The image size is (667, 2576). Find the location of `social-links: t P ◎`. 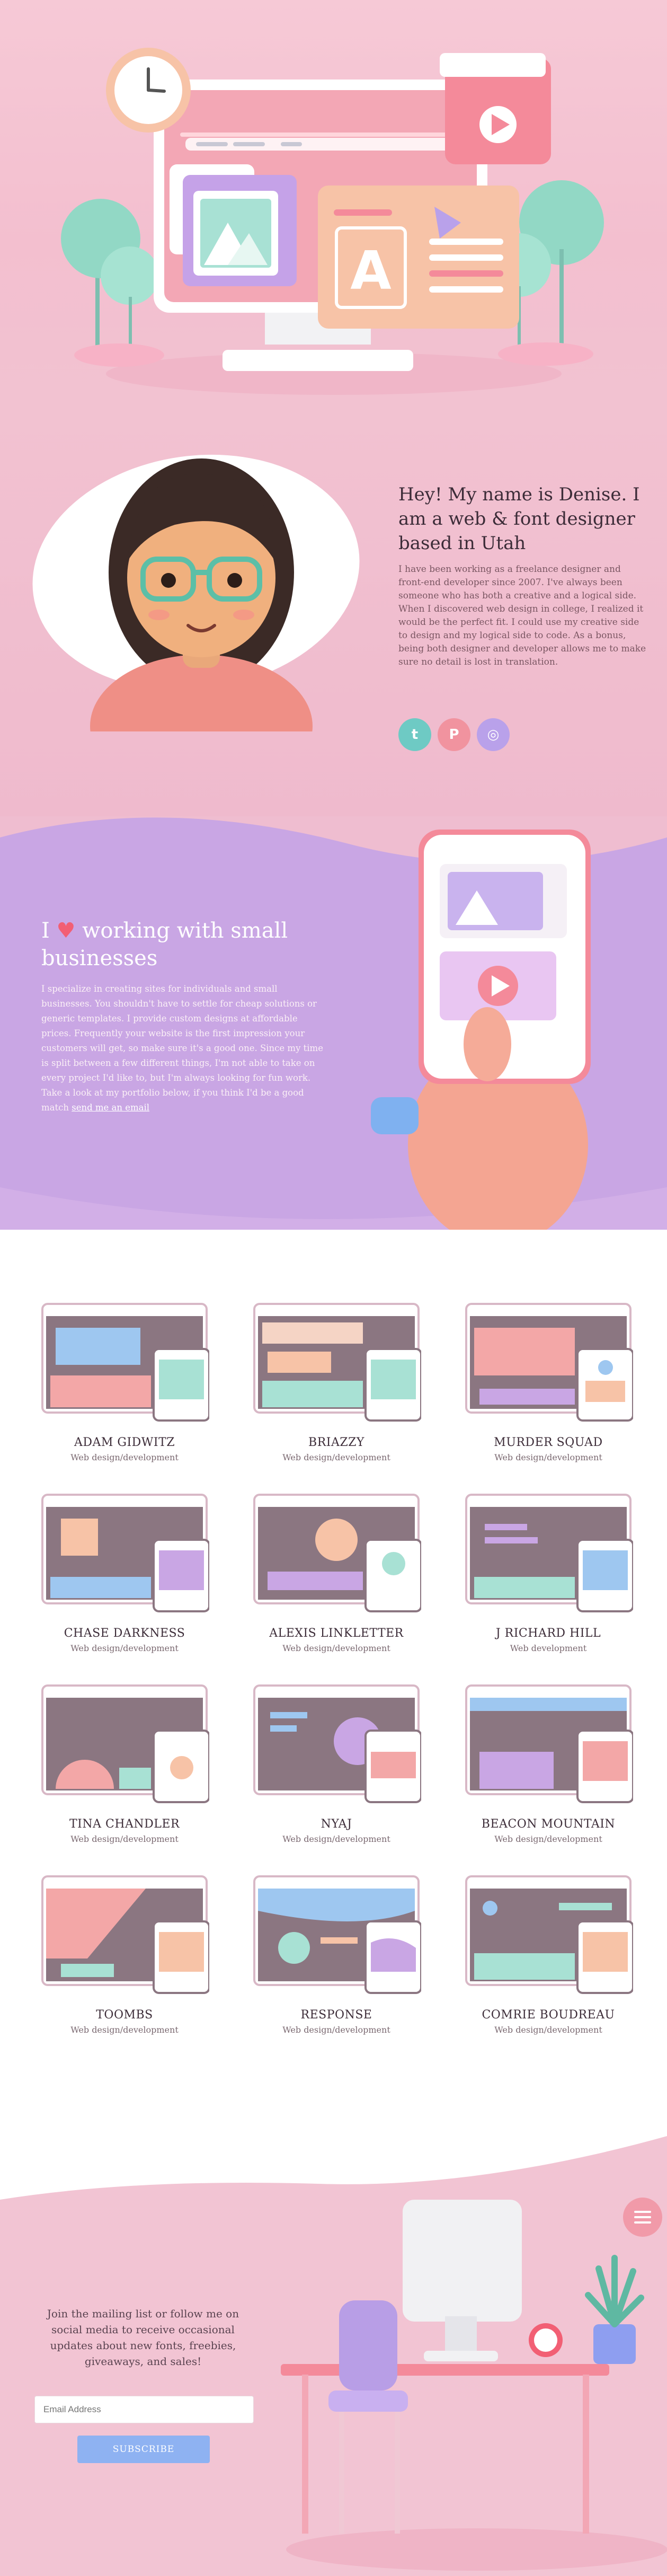

social-links: t P ◎ is located at coordinates (454, 734).